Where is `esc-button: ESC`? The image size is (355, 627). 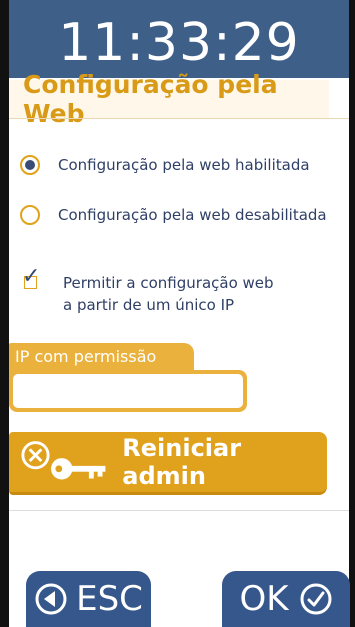
esc-button: ESC is located at coordinates (88, 599).